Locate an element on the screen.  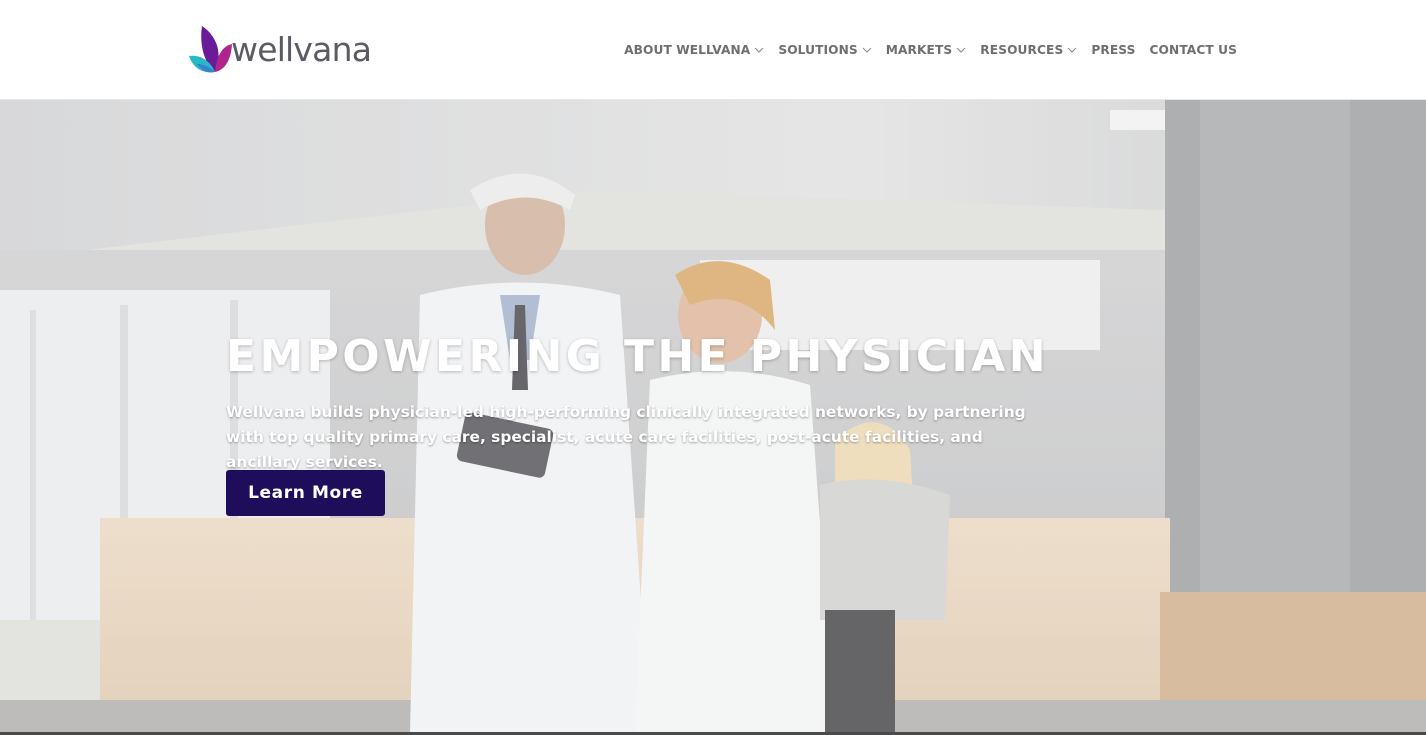
nav-item-resources: RESOURCES is located at coordinates (1028, 50).